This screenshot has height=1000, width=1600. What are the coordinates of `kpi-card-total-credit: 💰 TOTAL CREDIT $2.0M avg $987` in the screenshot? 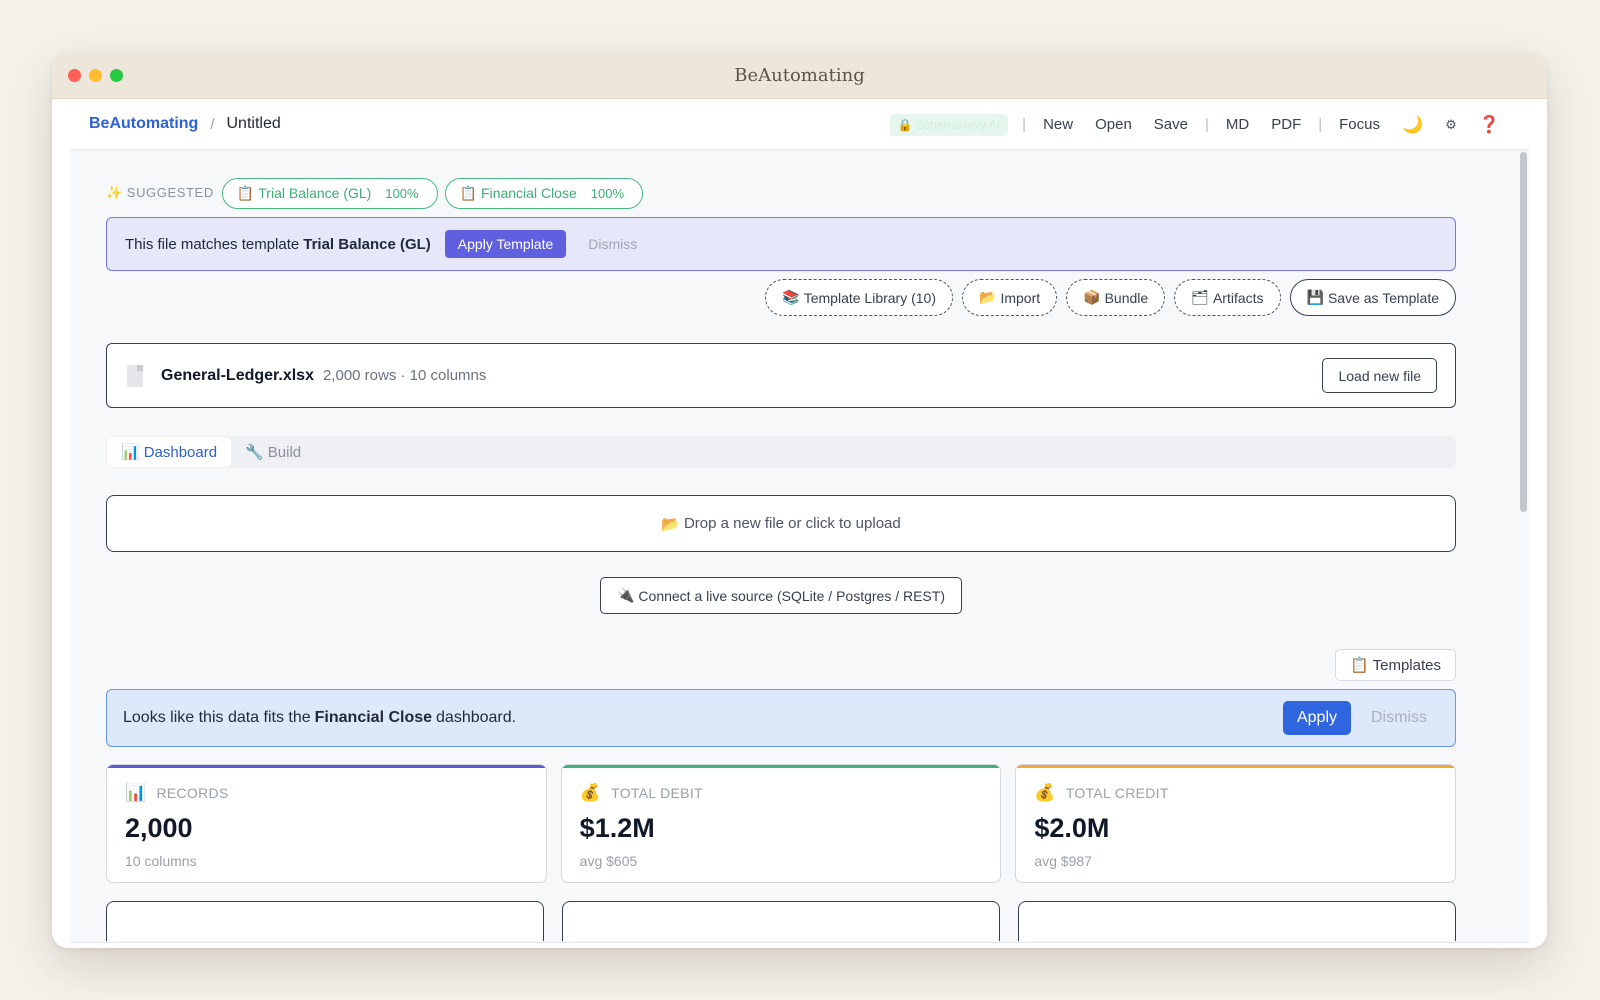 It's located at (1236, 823).